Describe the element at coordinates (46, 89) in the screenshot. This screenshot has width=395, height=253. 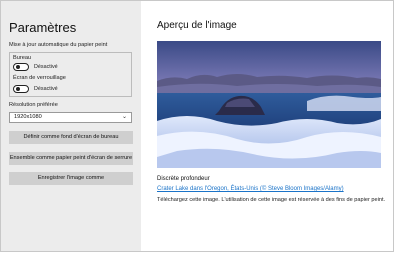
I see `lockscreen-toggle-state: Désactivé` at that location.